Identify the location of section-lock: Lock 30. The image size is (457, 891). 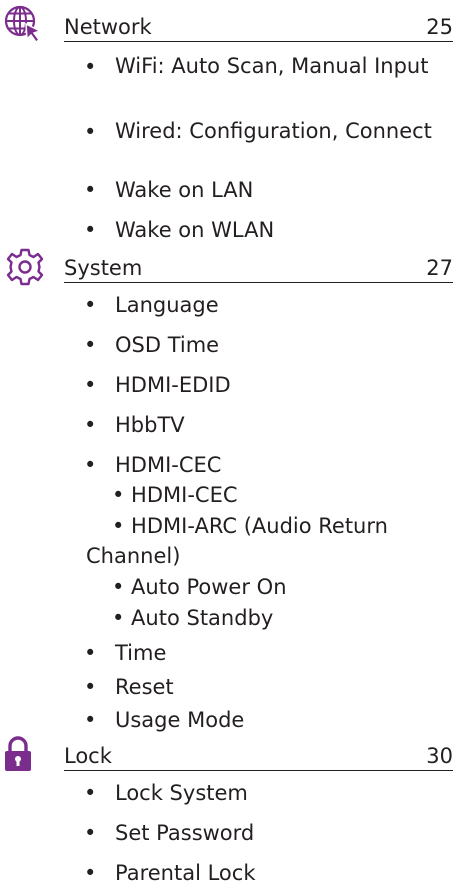
(228, 755).